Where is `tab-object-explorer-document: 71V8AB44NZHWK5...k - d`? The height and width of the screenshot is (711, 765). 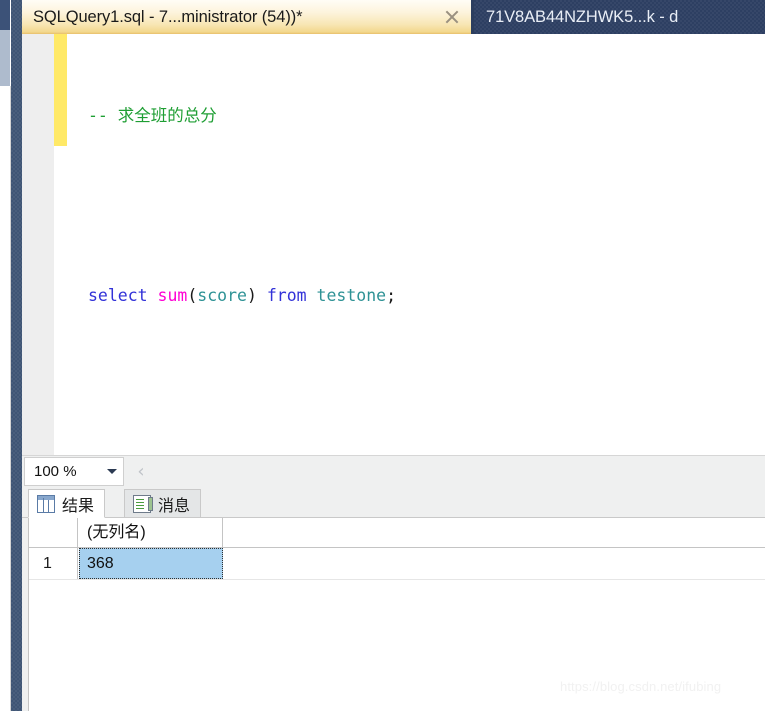 tab-object-explorer-document: 71V8AB44NZHWK5...k - d is located at coordinates (619, 17).